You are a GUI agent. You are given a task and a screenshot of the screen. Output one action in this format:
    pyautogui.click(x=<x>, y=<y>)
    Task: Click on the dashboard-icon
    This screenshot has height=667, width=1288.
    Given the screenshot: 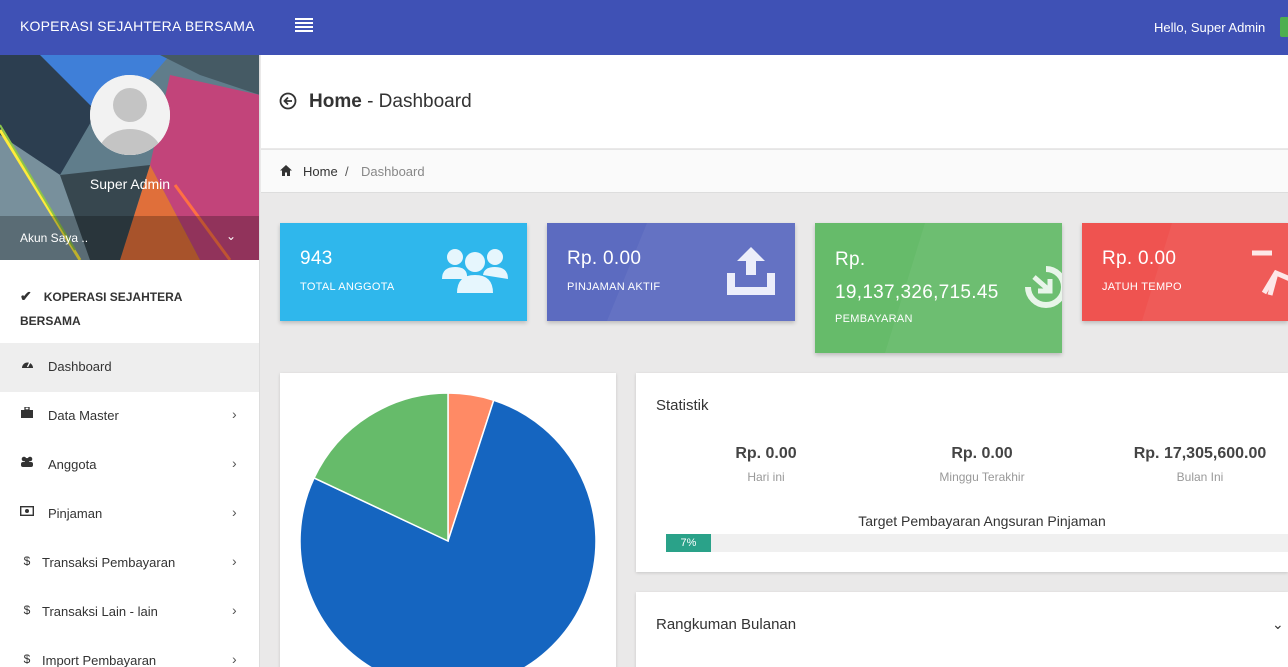 What is the action you would take?
    pyautogui.click(x=27, y=365)
    